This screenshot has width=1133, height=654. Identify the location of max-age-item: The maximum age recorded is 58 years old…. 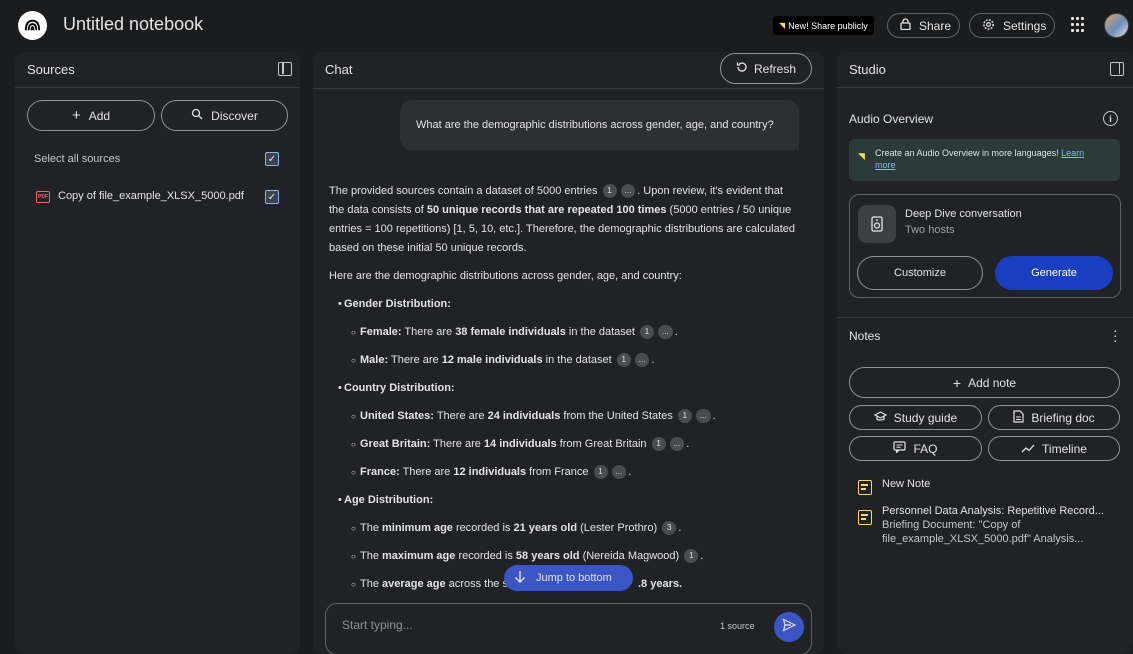
(564, 556).